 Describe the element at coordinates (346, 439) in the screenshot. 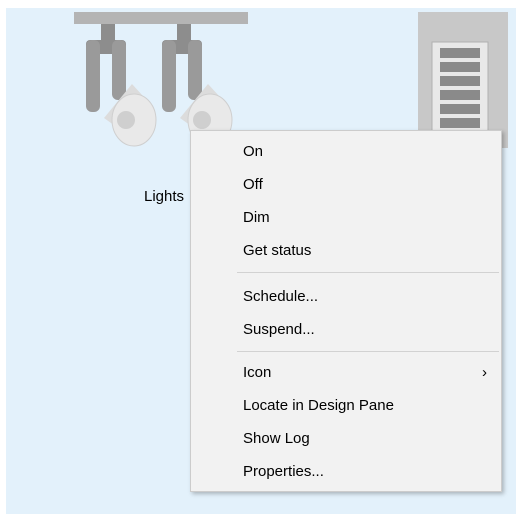

I see `menu-item-show-log: Show Log` at that location.